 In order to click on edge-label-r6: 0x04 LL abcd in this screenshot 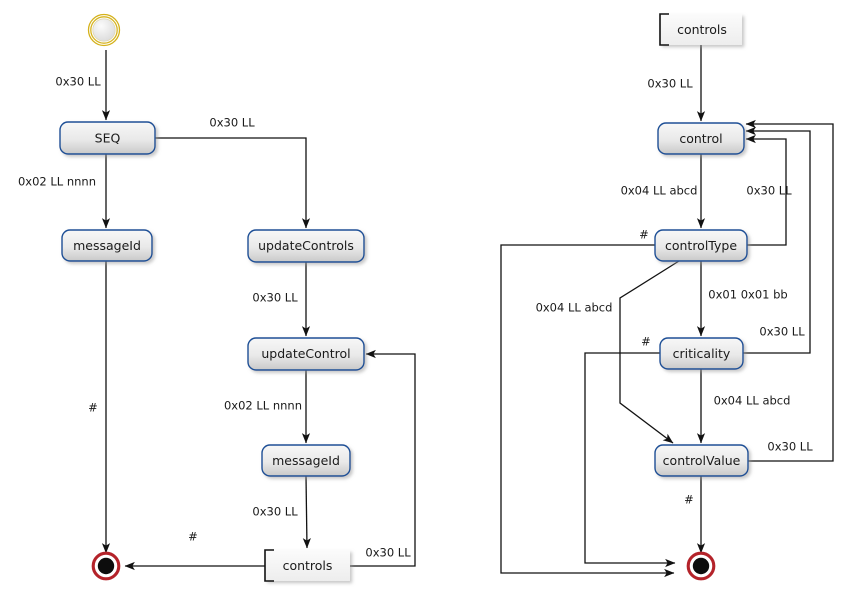, I will do `click(574, 308)`.